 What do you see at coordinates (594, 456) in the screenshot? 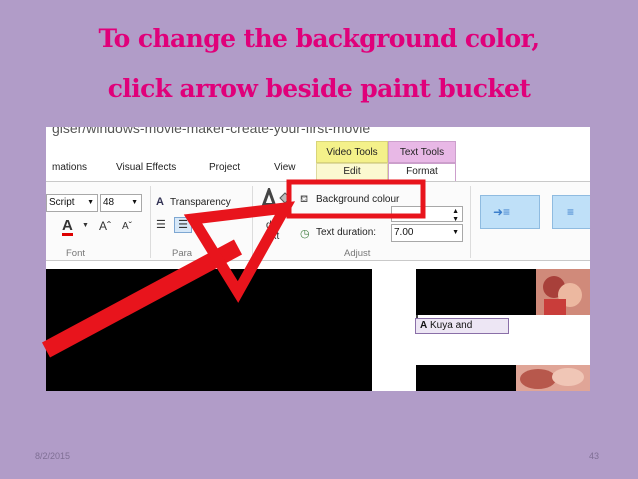
I see `slide-page-number: 43` at bounding box center [594, 456].